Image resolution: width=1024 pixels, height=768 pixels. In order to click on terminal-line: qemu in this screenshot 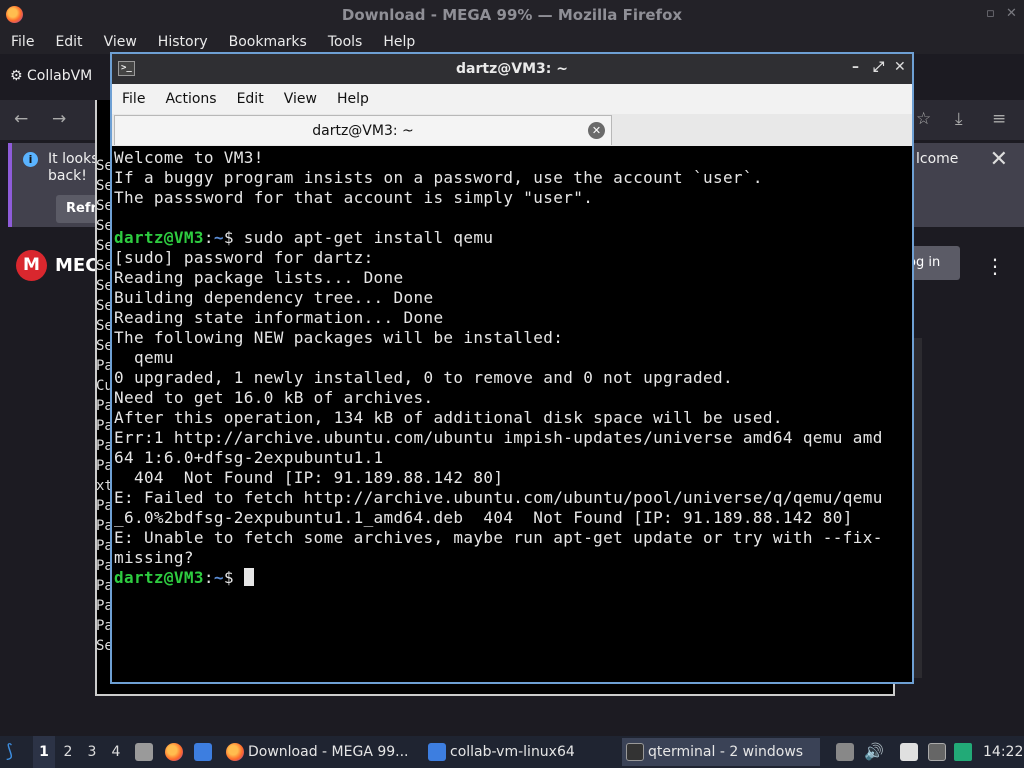, I will do `click(144, 357)`.